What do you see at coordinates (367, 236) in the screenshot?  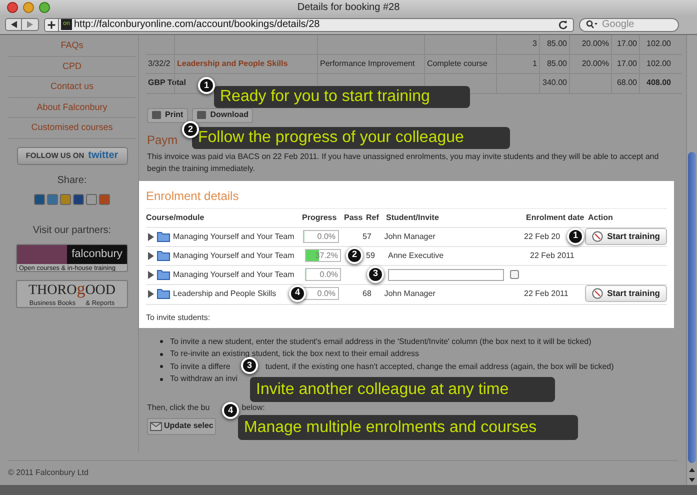 I see `ref-number: 57` at bounding box center [367, 236].